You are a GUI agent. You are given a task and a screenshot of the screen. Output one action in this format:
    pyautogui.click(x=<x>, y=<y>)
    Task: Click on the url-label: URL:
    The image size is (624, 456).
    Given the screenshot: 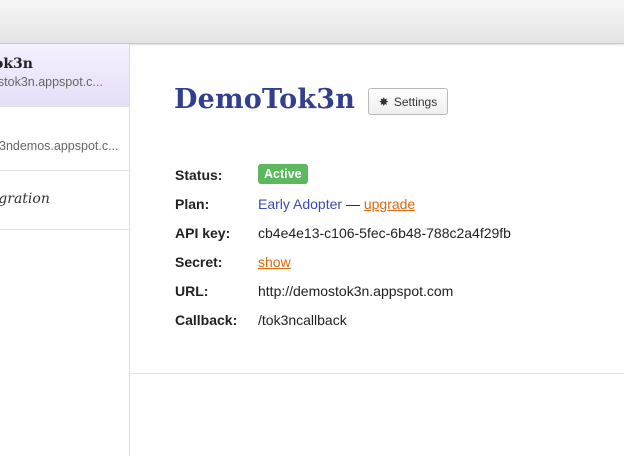 What is the action you would take?
    pyautogui.click(x=192, y=291)
    